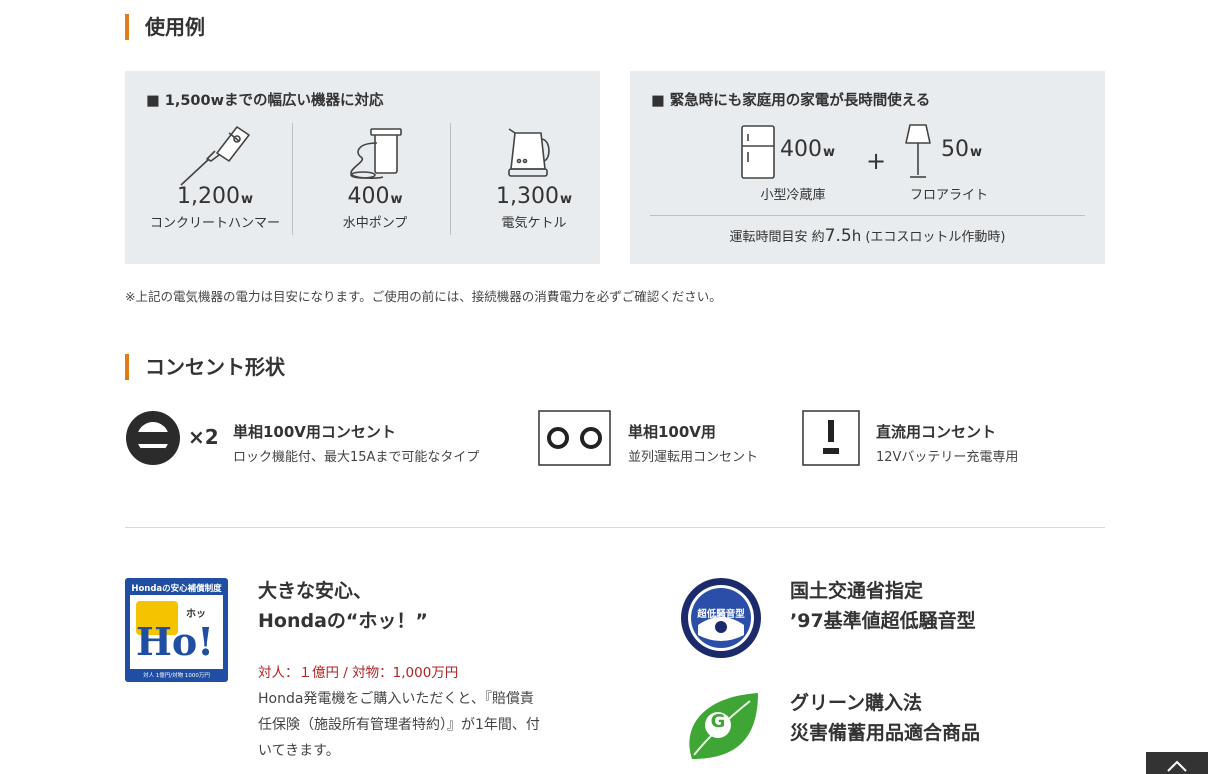  Describe the element at coordinates (153, 438) in the screenshot. I see `locking-outlet-icon` at that location.